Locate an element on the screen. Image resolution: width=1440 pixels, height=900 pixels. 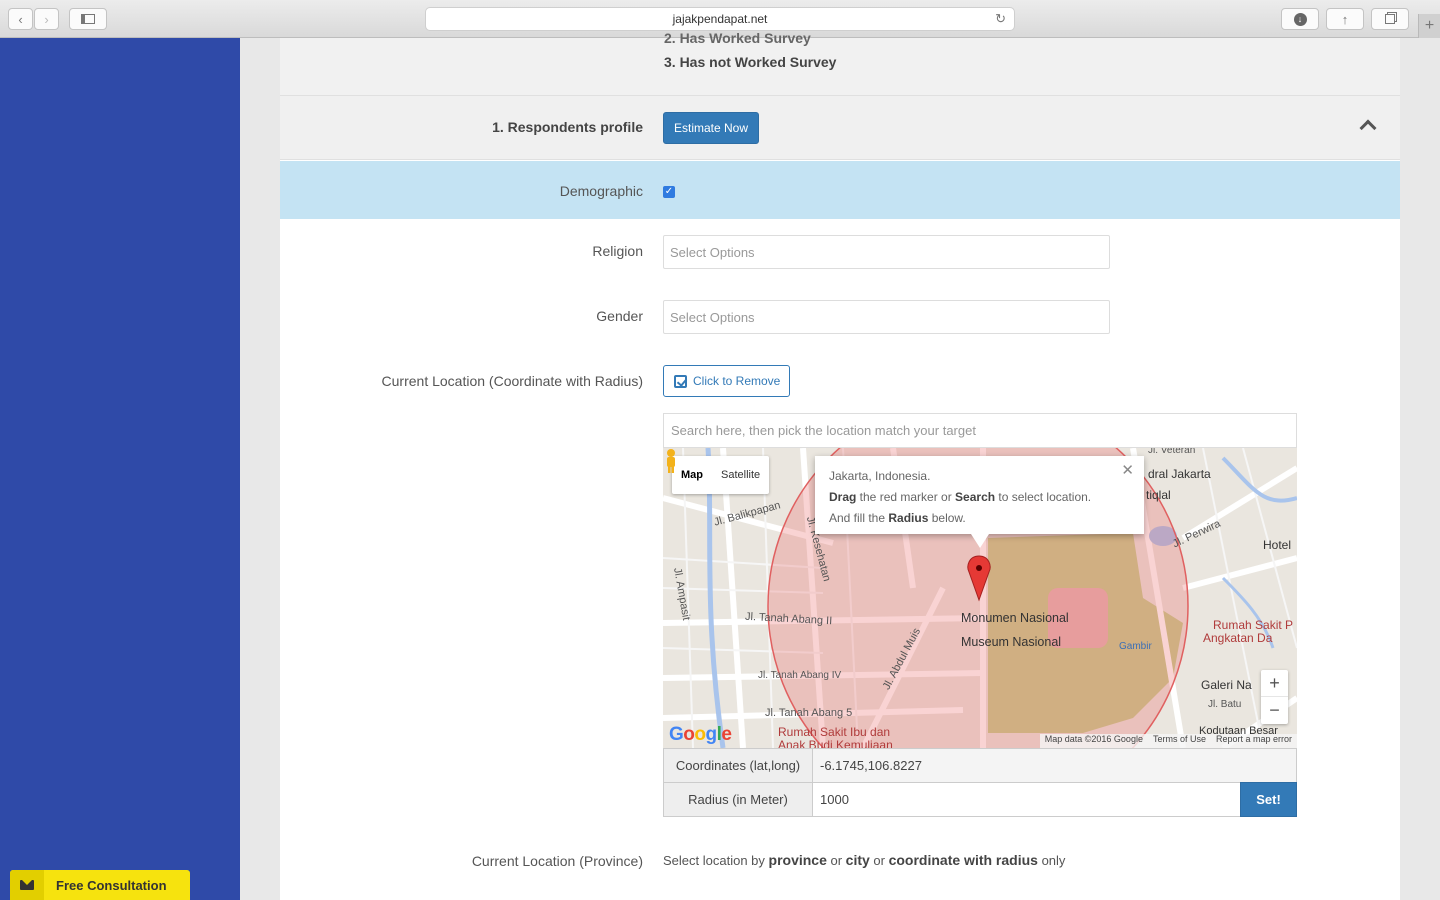
radius-row: Radius (in Meter) 1000 Set! is located at coordinates (980, 799).